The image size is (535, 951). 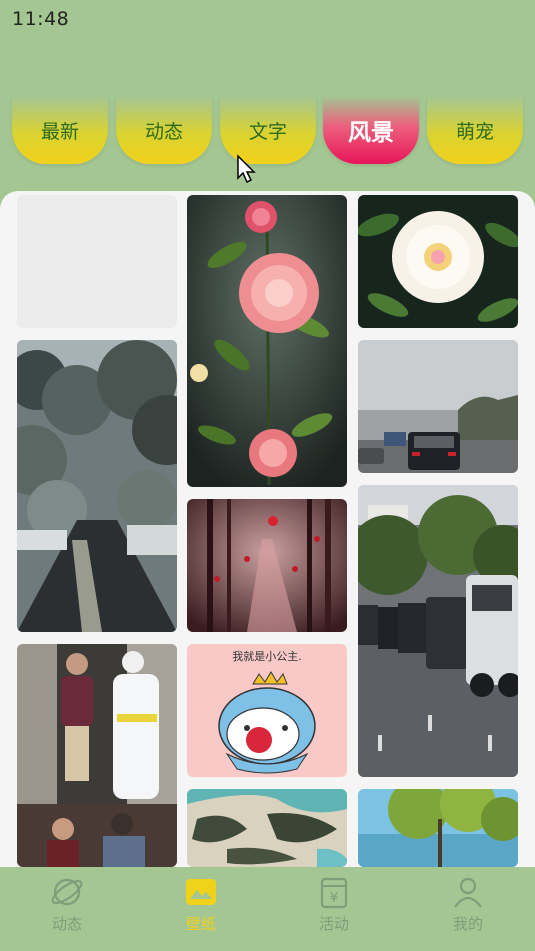 I want to click on tab-label: 风景, so click(x=371, y=133).